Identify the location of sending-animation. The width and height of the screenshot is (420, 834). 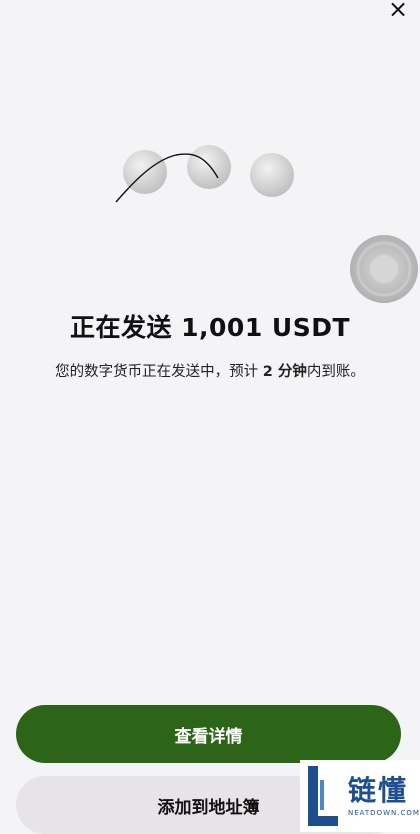
(266, 224).